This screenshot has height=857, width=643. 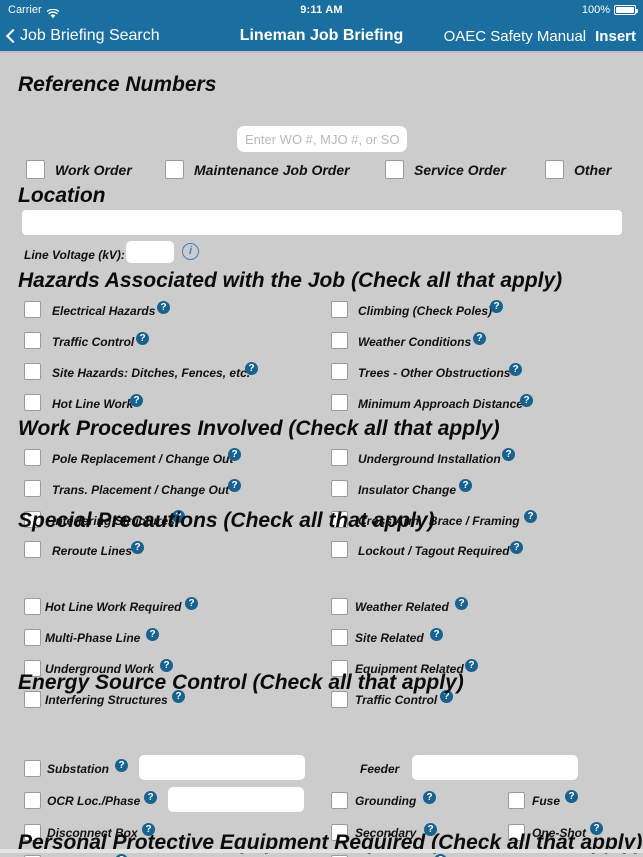 I want to click on help-icon-weather-conditions: ?, so click(x=479, y=338).